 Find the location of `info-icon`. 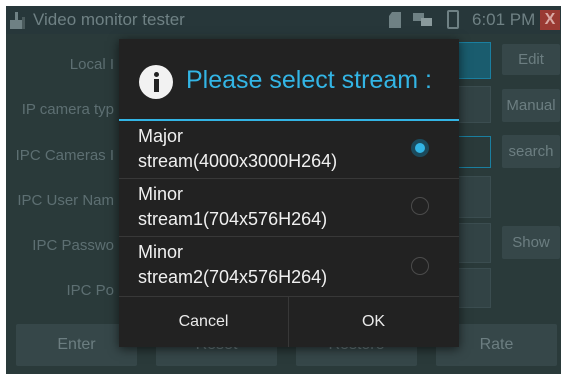

info-icon is located at coordinates (156, 82).